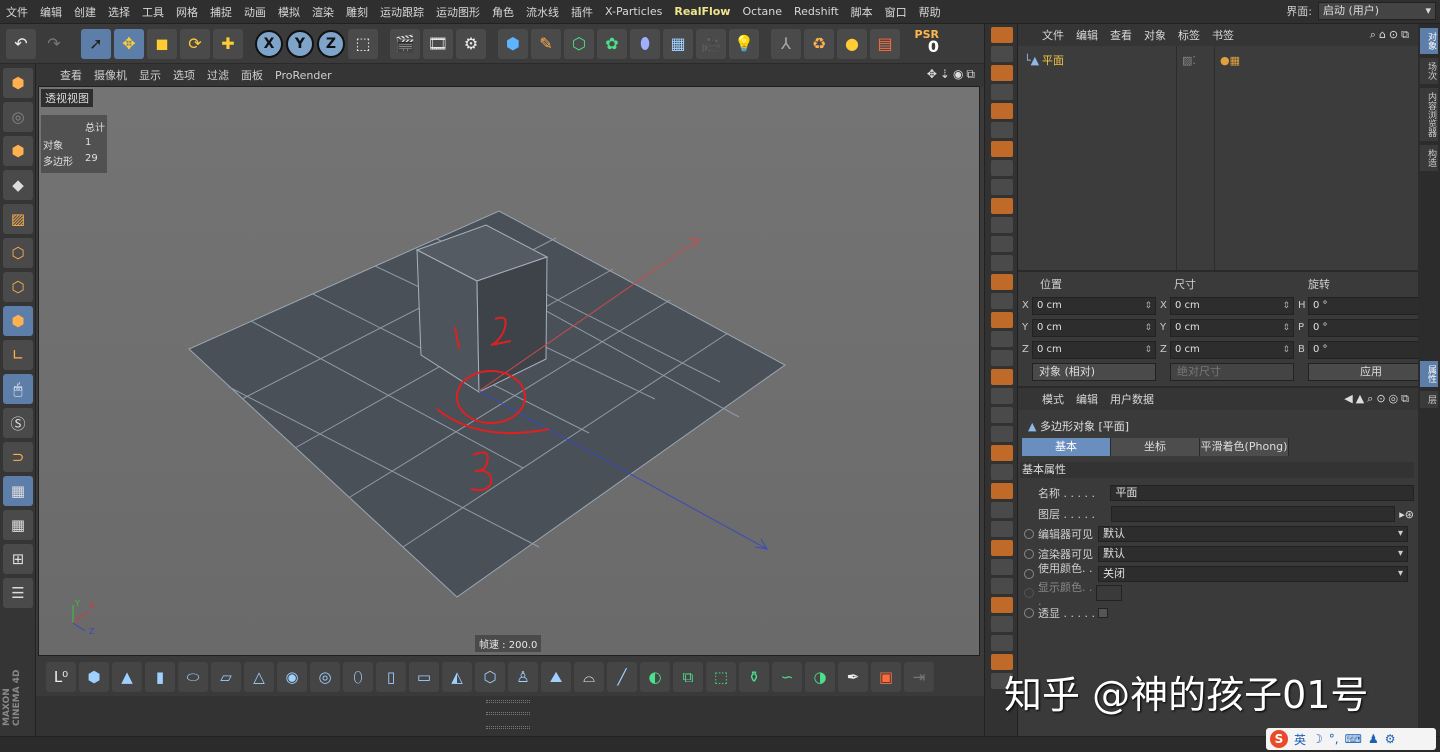 This screenshot has width=1440, height=752. I want to click on array-icon: ⧉, so click(688, 677).